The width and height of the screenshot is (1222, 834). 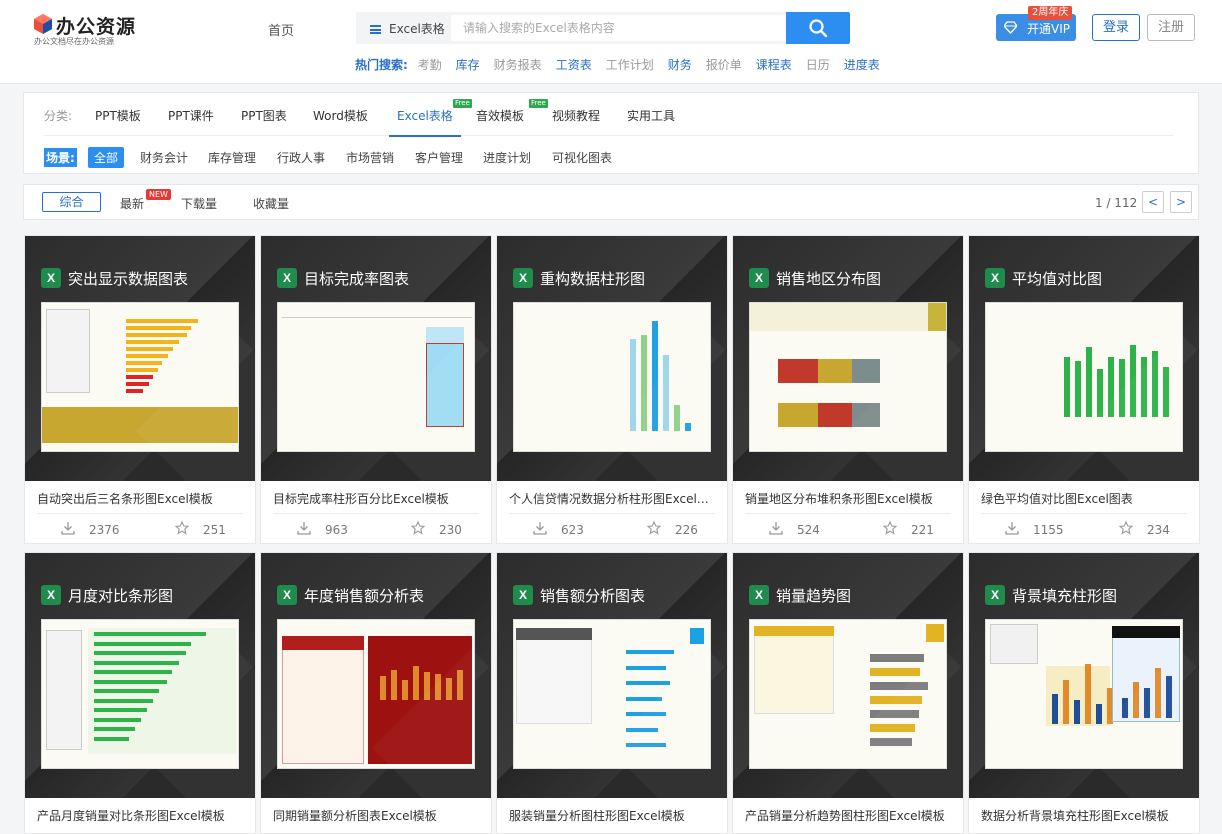 I want to click on search-input, so click(x=618, y=28).